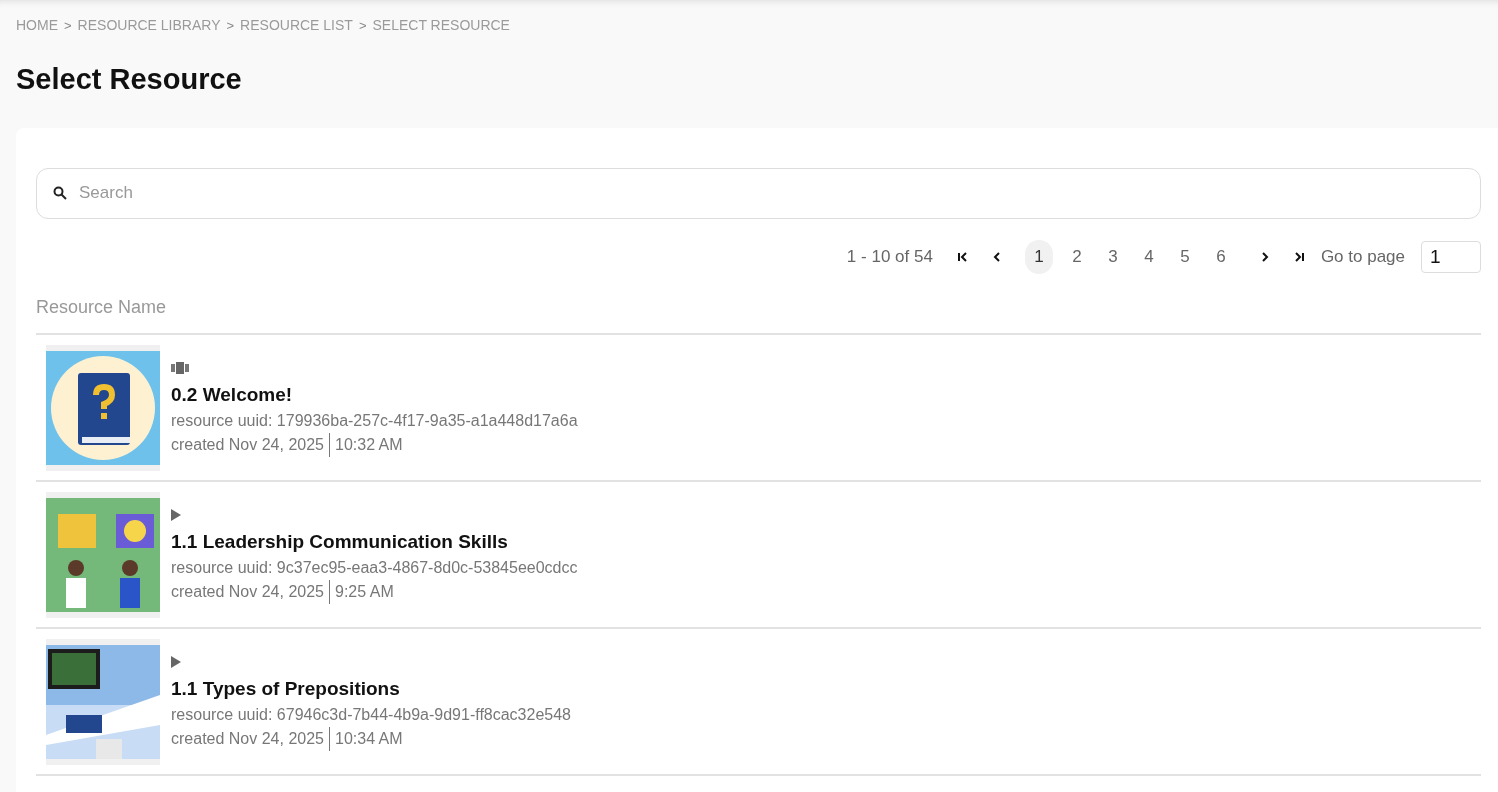 The width and height of the screenshot is (1498, 792). Describe the element at coordinates (286, 688) in the screenshot. I see `resource-name: 1.1 Types of Prepositions` at that location.